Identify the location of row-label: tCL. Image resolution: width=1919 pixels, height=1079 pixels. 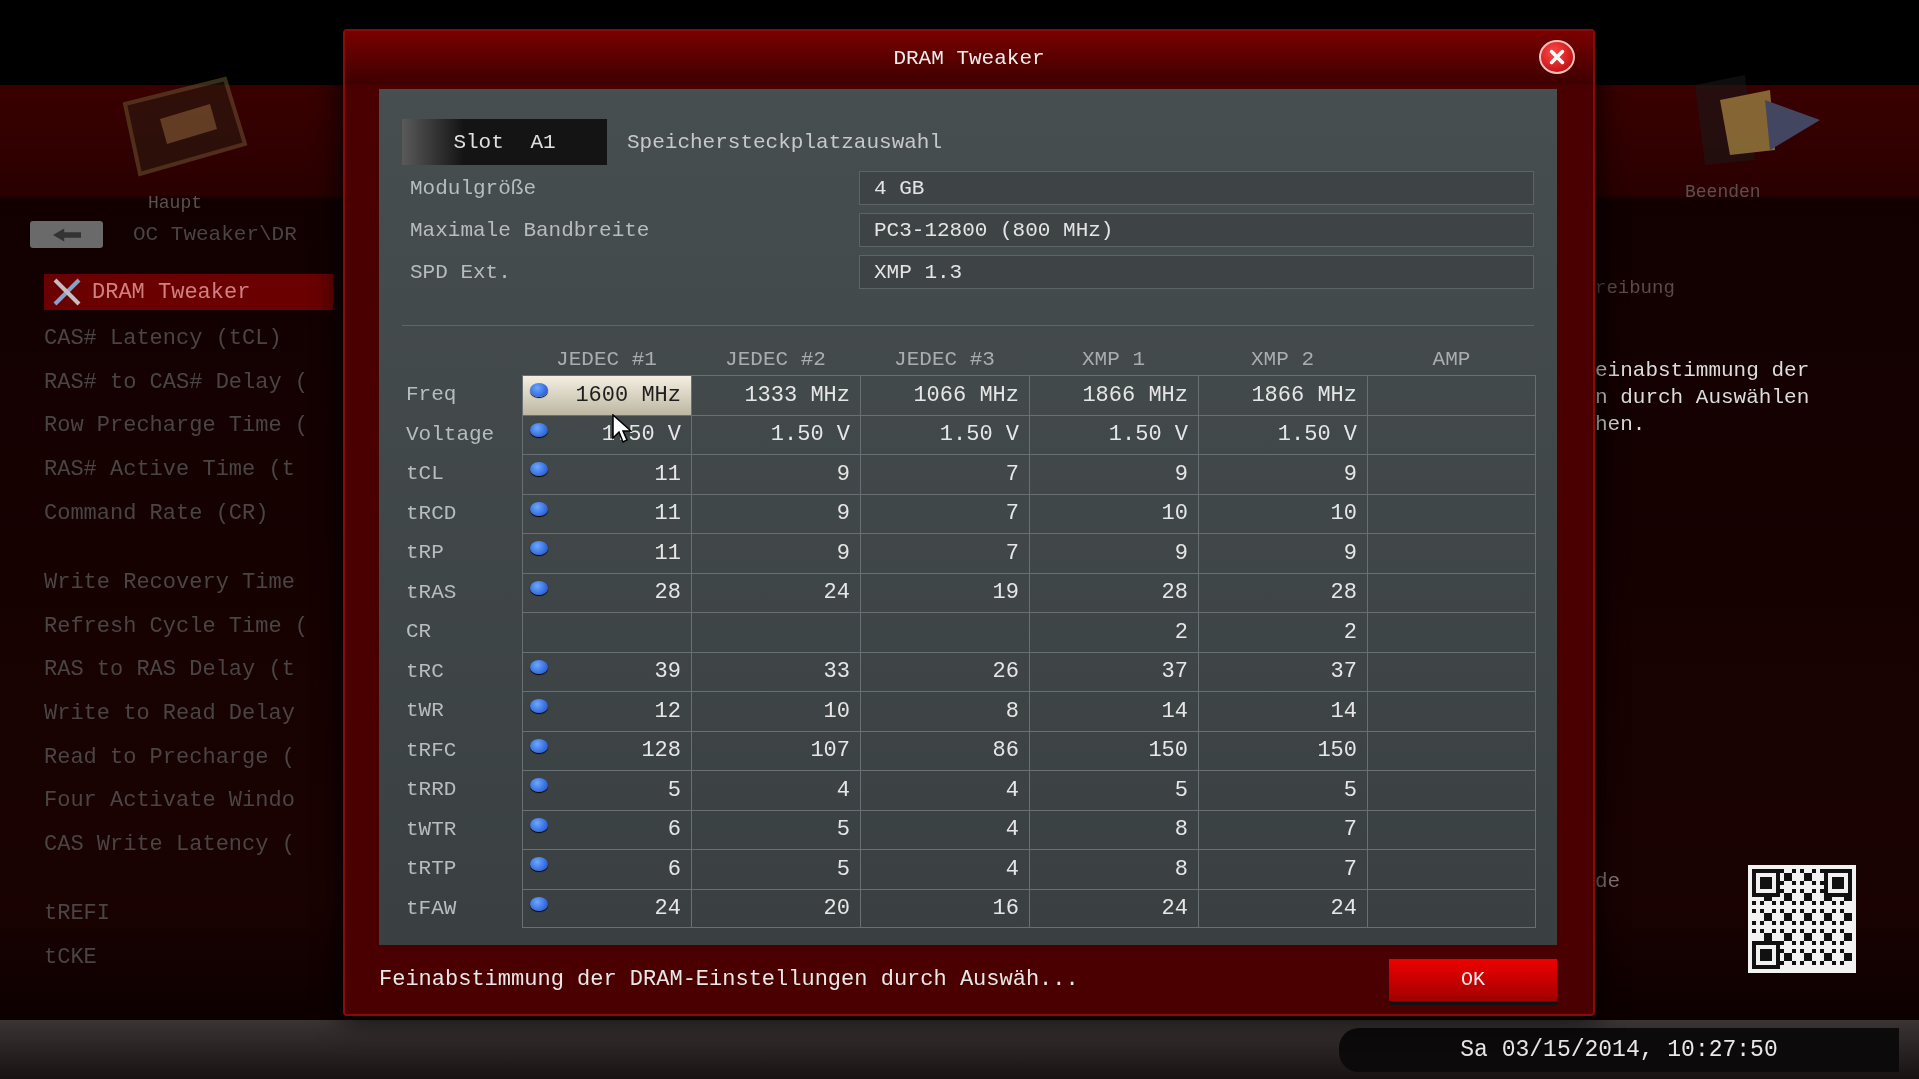
(425, 474).